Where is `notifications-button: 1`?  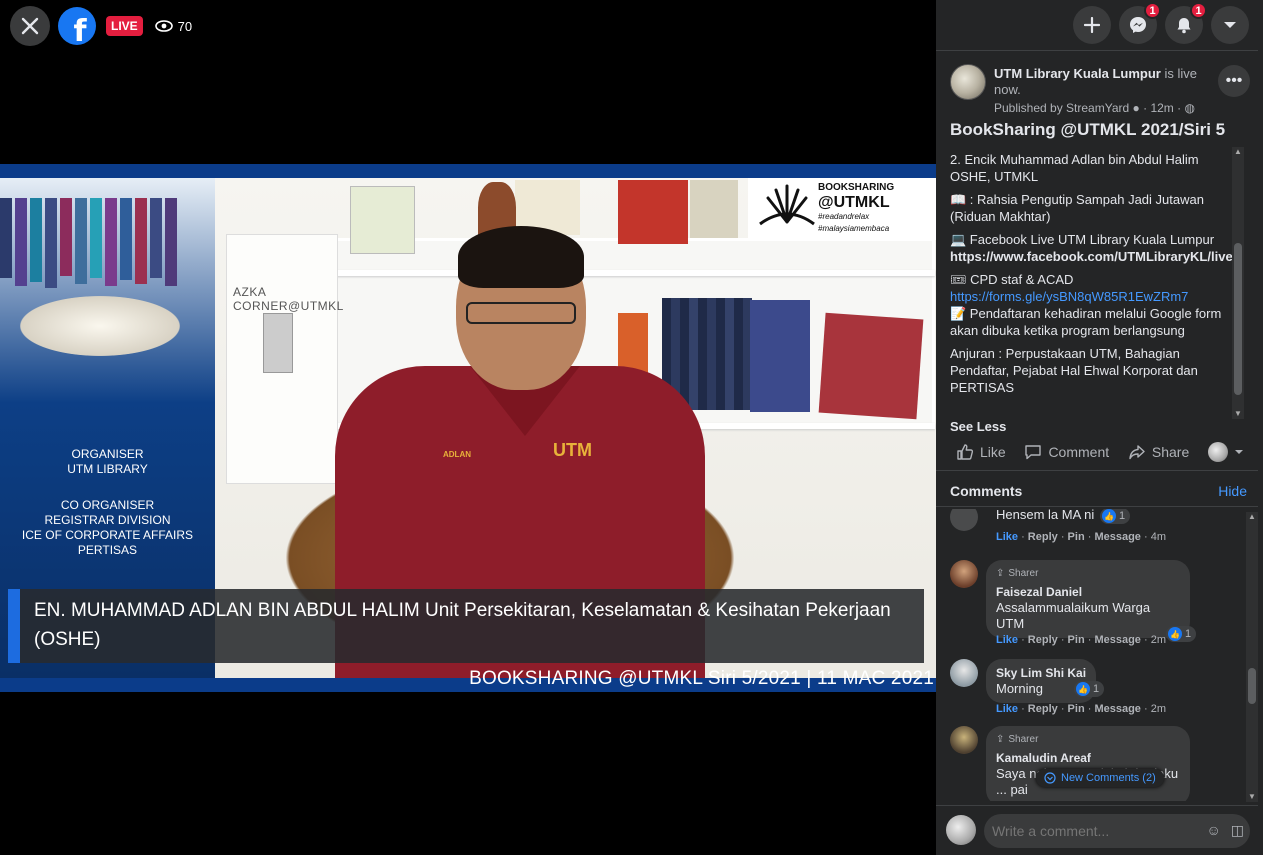
notifications-button: 1 is located at coordinates (1186, 23).